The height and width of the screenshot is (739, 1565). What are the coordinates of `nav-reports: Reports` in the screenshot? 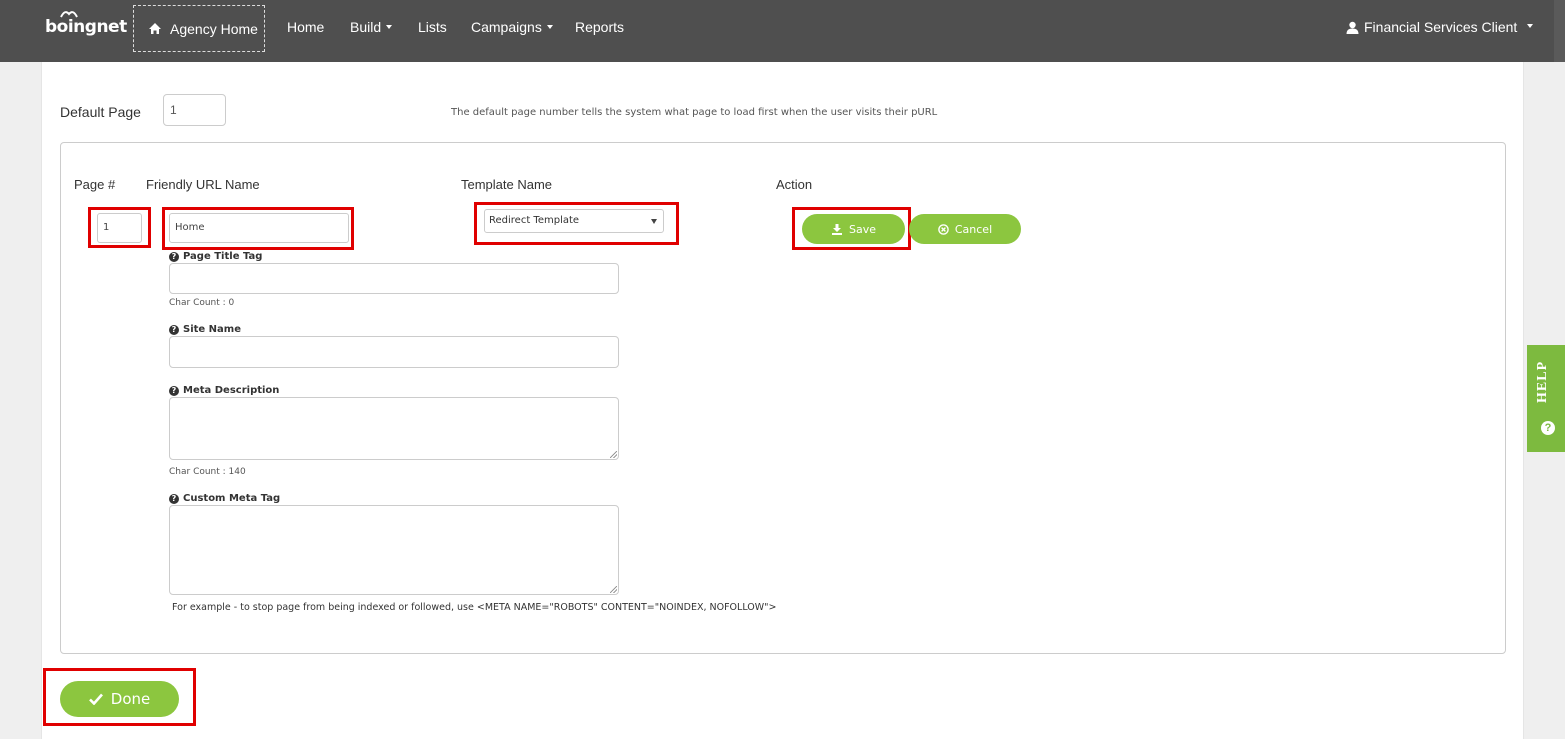 It's located at (599, 27).